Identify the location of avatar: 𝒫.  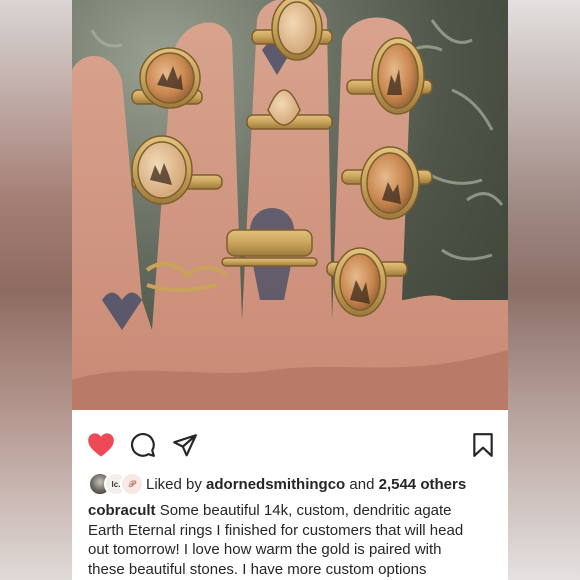
(132, 484).